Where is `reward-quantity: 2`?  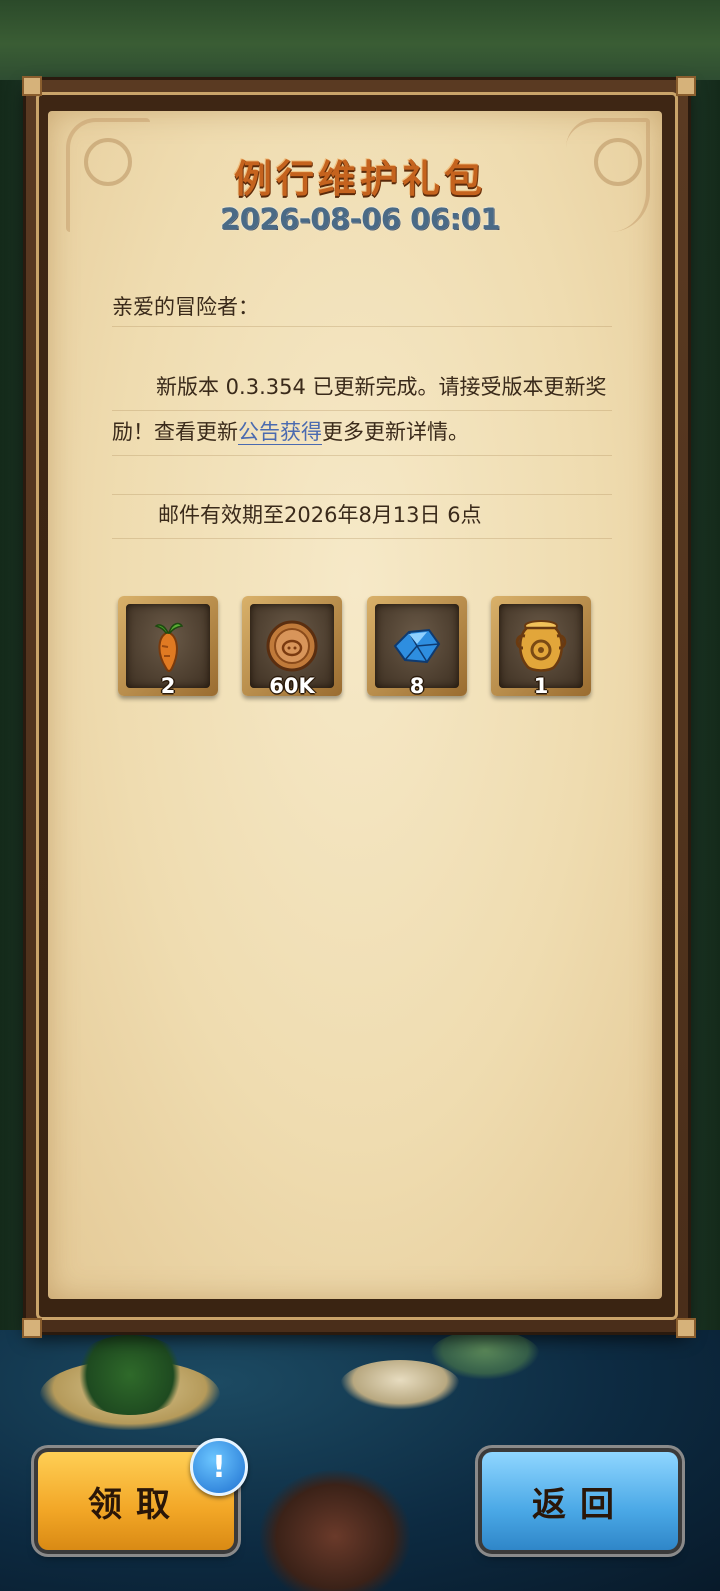 reward-quantity: 2 is located at coordinates (168, 686).